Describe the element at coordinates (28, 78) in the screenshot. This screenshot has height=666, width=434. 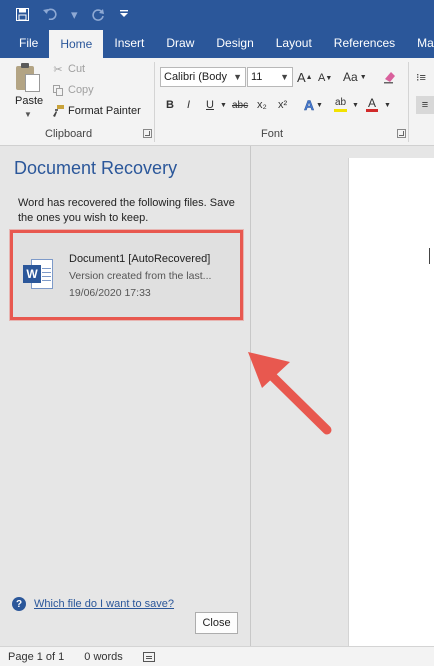
I see `paste-icon` at that location.